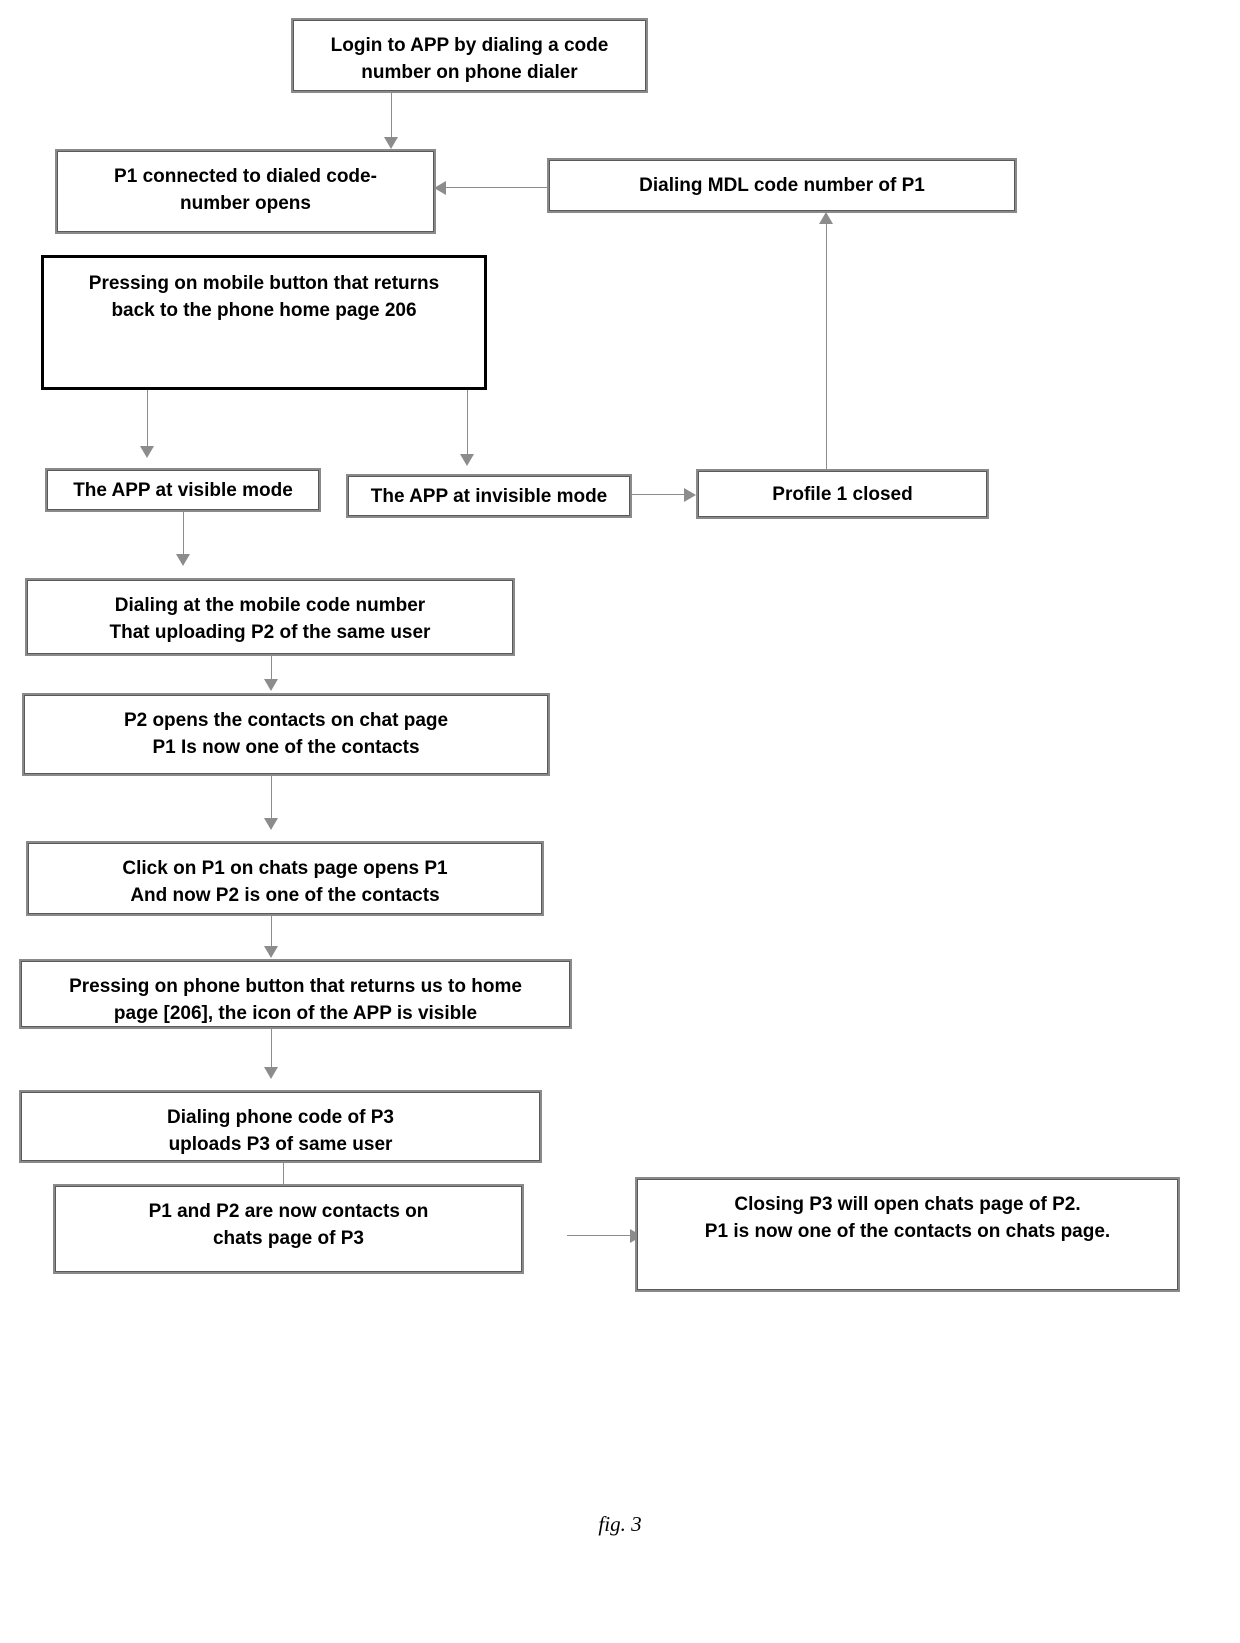  What do you see at coordinates (271, 685) in the screenshot?
I see `connector-dialingmobile-to-p2opens-arrow` at bounding box center [271, 685].